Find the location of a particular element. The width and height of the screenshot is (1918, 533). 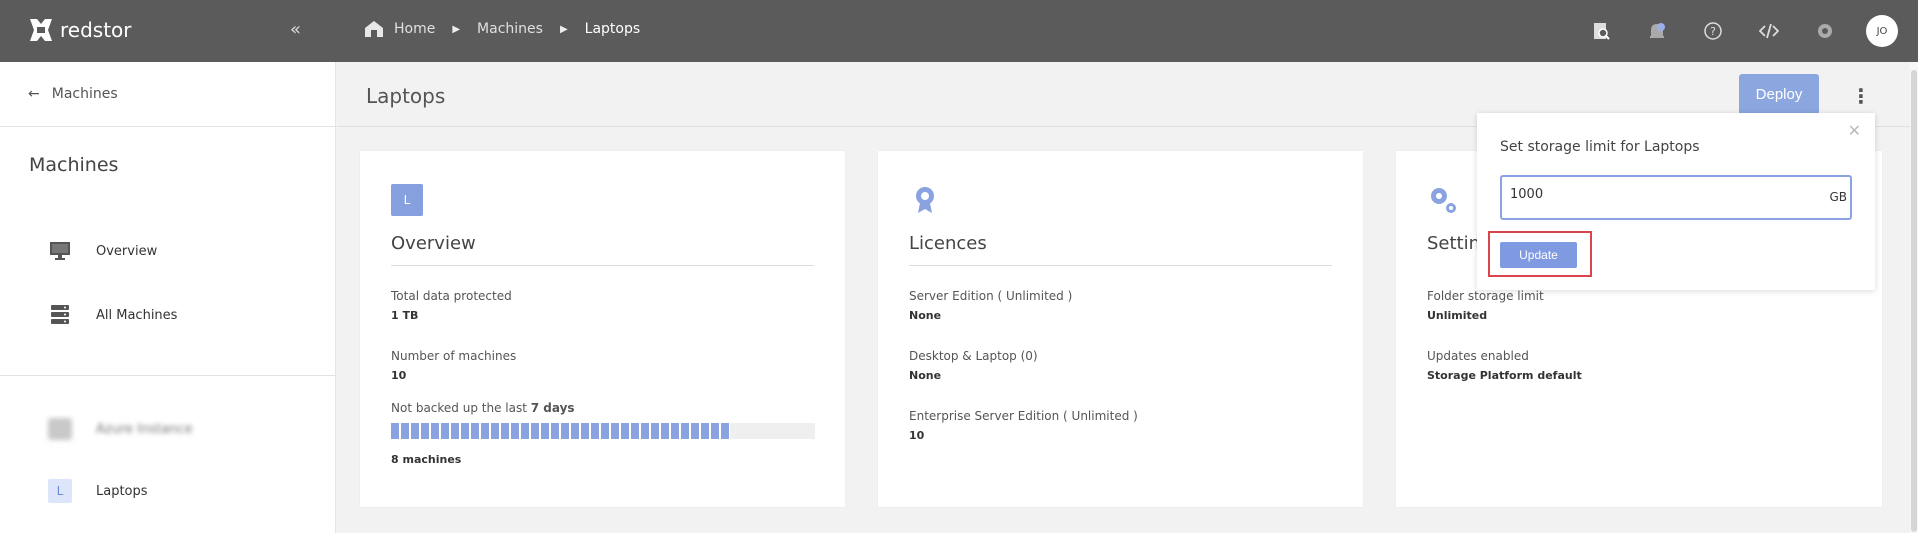

collapse-sidebar-icon: « is located at coordinates (295, 29).